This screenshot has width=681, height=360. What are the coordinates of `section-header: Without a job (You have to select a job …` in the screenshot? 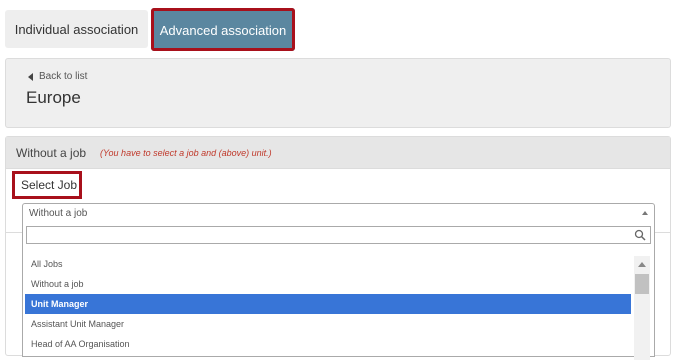 It's located at (338, 153).